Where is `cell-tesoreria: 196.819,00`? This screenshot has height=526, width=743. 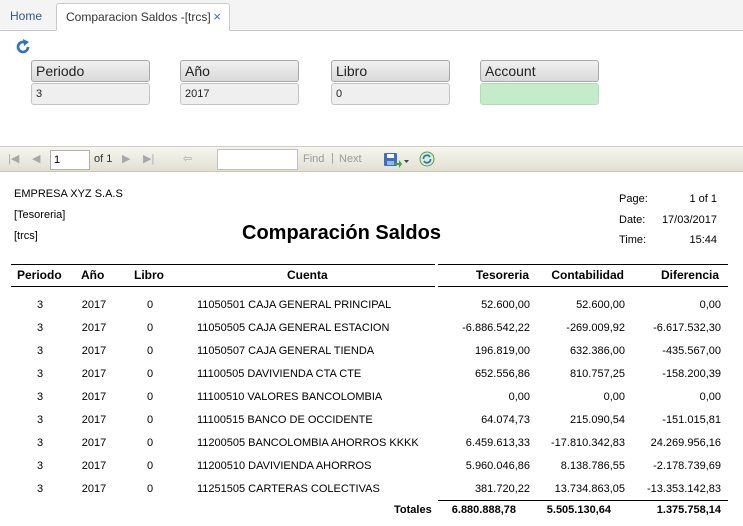
cell-tesoreria: 196.819,00 is located at coordinates (502, 351).